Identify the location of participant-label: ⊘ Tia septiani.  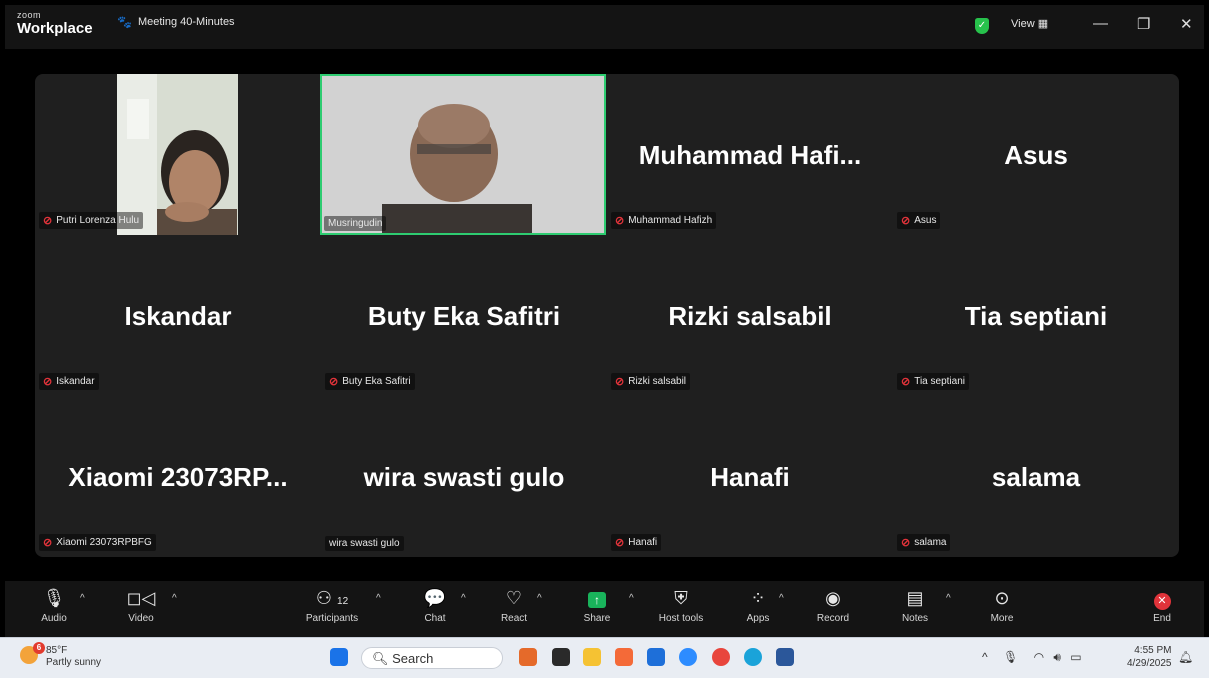
(933, 381).